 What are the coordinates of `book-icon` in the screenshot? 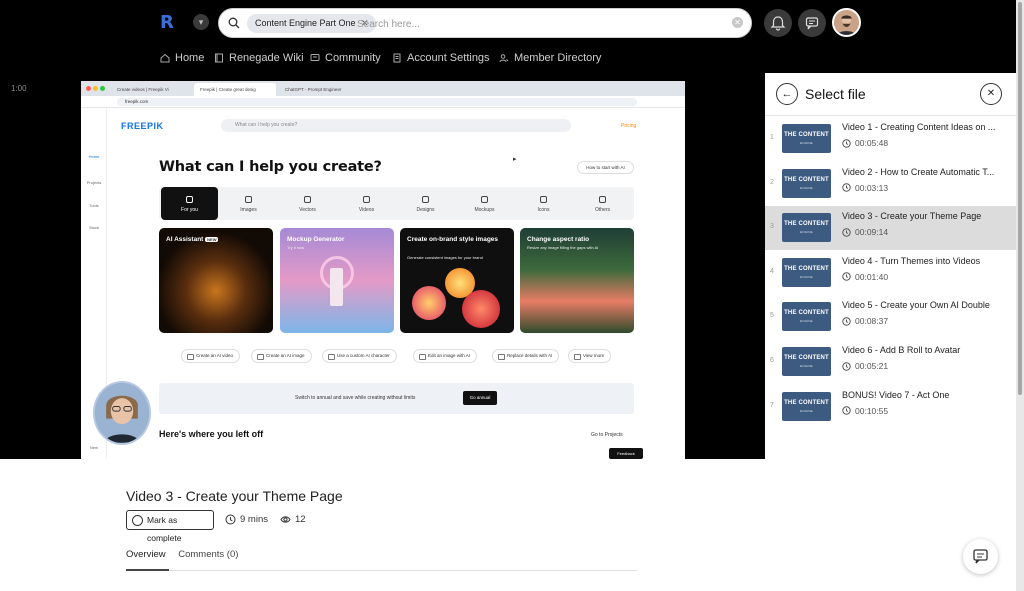 It's located at (219, 58).